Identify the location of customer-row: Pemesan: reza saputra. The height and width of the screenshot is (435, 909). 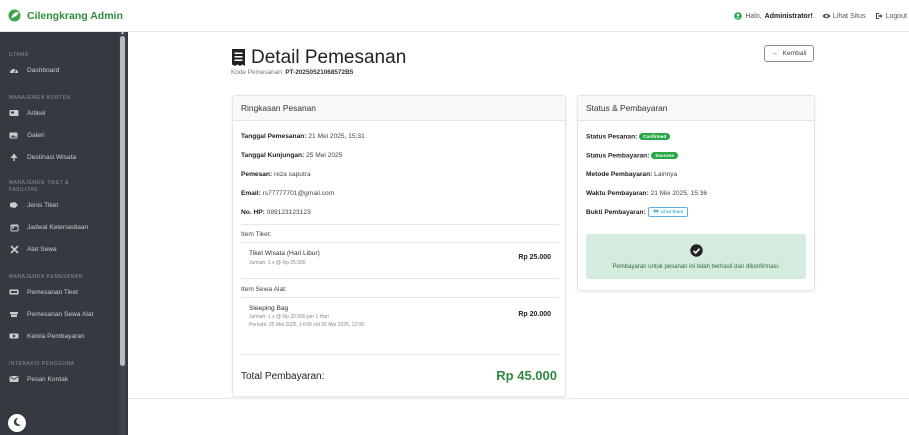
(276, 174).